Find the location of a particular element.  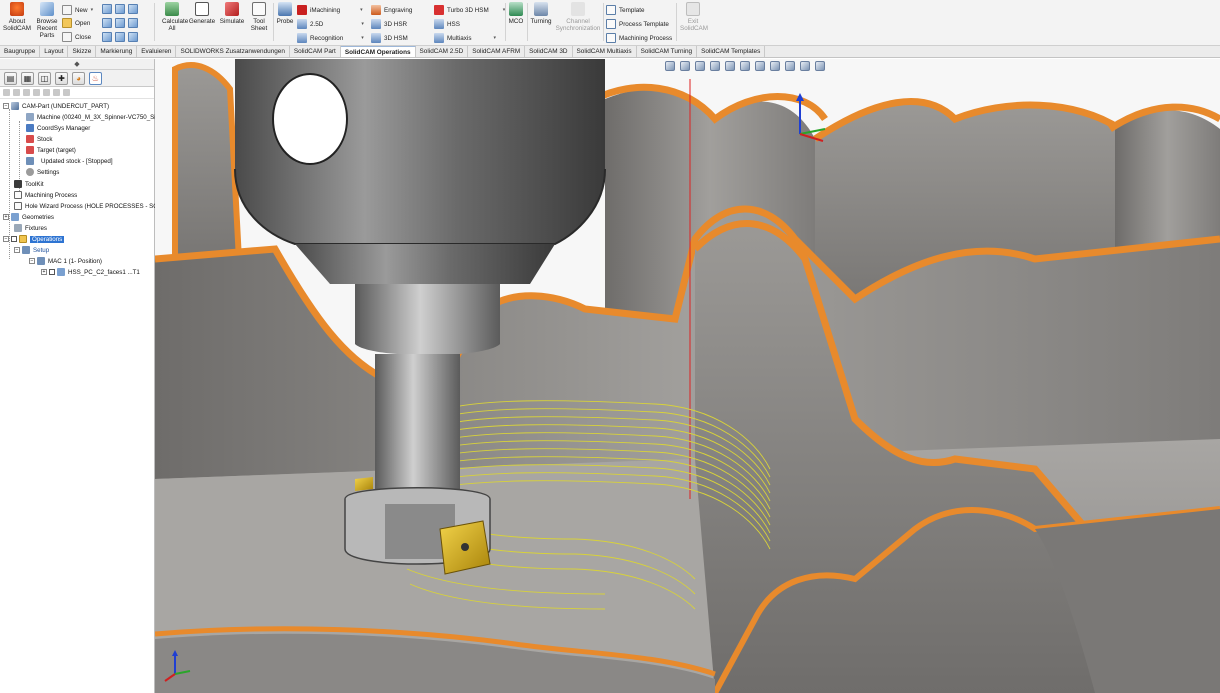

tab-solidcam-2-5d: SolidCAM 2.5D is located at coordinates (442, 51).